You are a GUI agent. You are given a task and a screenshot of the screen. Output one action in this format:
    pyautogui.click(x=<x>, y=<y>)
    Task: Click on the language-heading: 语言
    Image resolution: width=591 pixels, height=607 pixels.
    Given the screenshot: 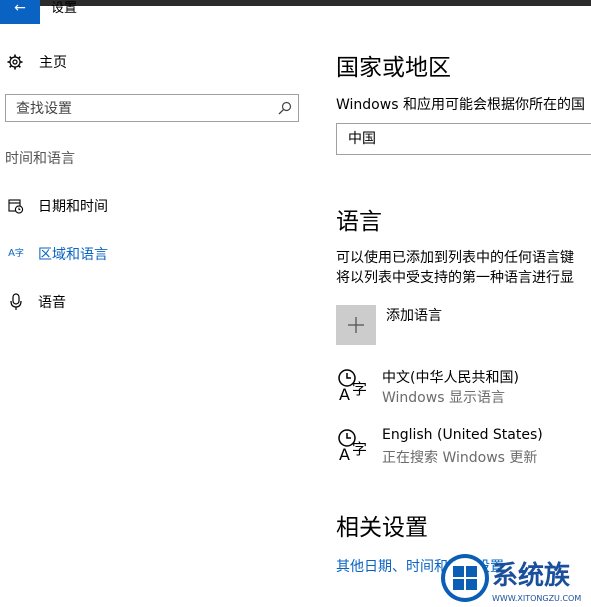 What is the action you would take?
    pyautogui.click(x=359, y=222)
    